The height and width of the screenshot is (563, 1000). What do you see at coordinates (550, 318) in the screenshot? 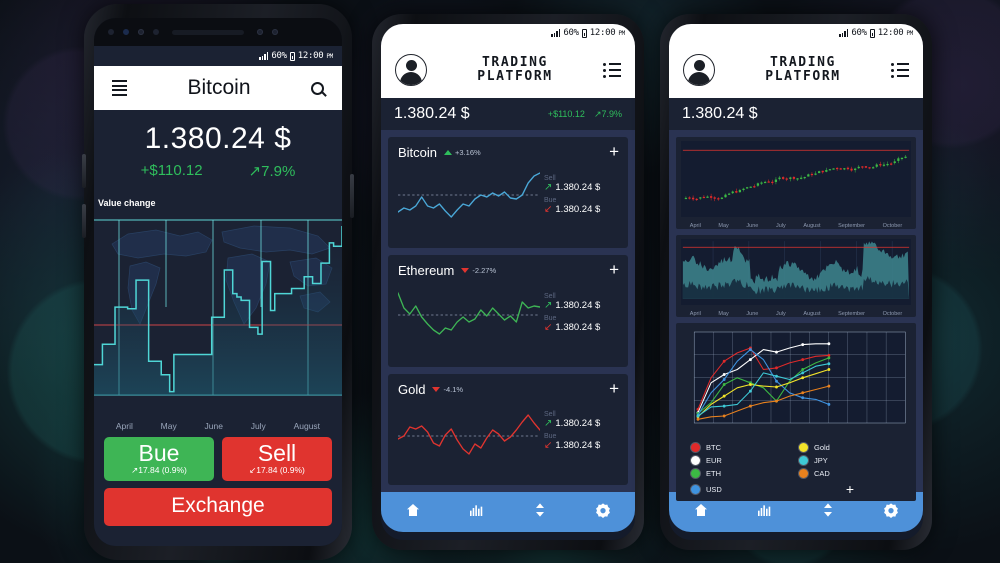
I see `buy-label: Bue` at bounding box center [550, 318].